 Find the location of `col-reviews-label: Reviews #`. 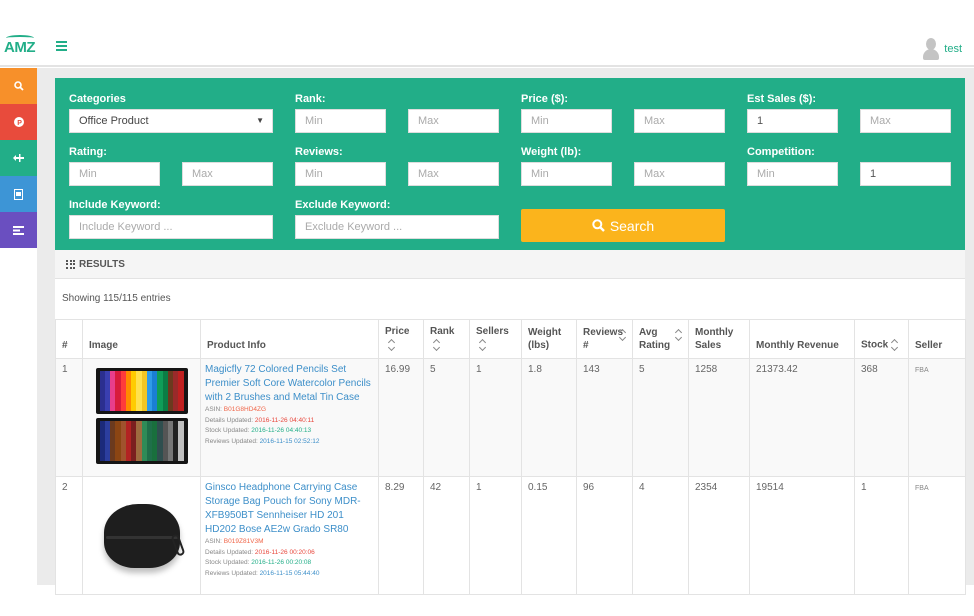

col-reviews-label: Reviews # is located at coordinates (603, 339).